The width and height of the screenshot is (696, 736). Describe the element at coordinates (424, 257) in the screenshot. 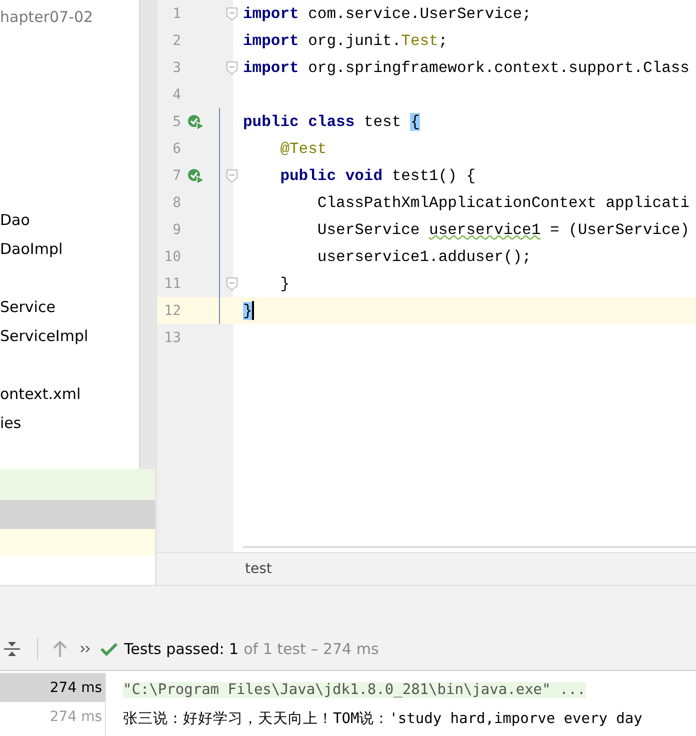

I see `code-token: userservice1.adduser();` at that location.